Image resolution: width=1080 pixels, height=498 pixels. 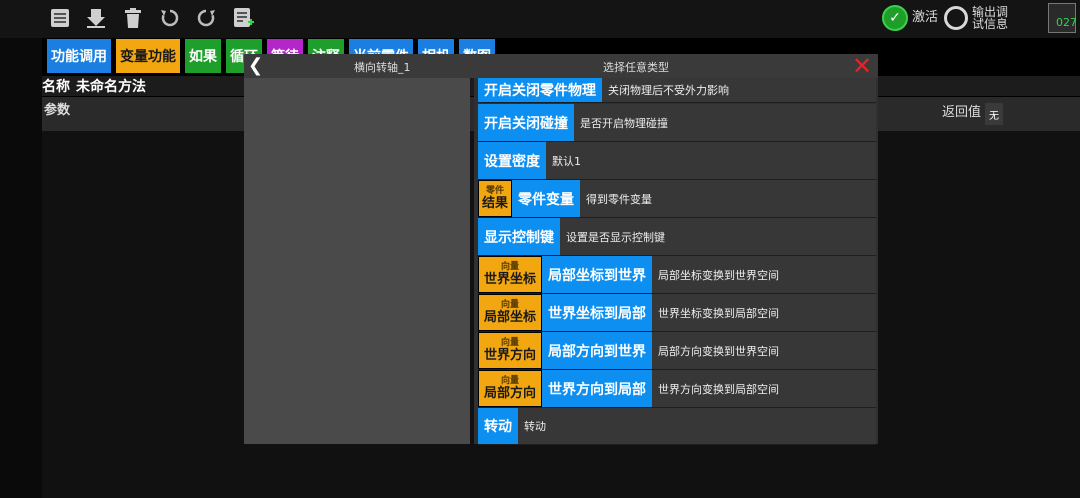 I want to click on dialog-left-title: 横向转轴_1, so click(x=382, y=67).